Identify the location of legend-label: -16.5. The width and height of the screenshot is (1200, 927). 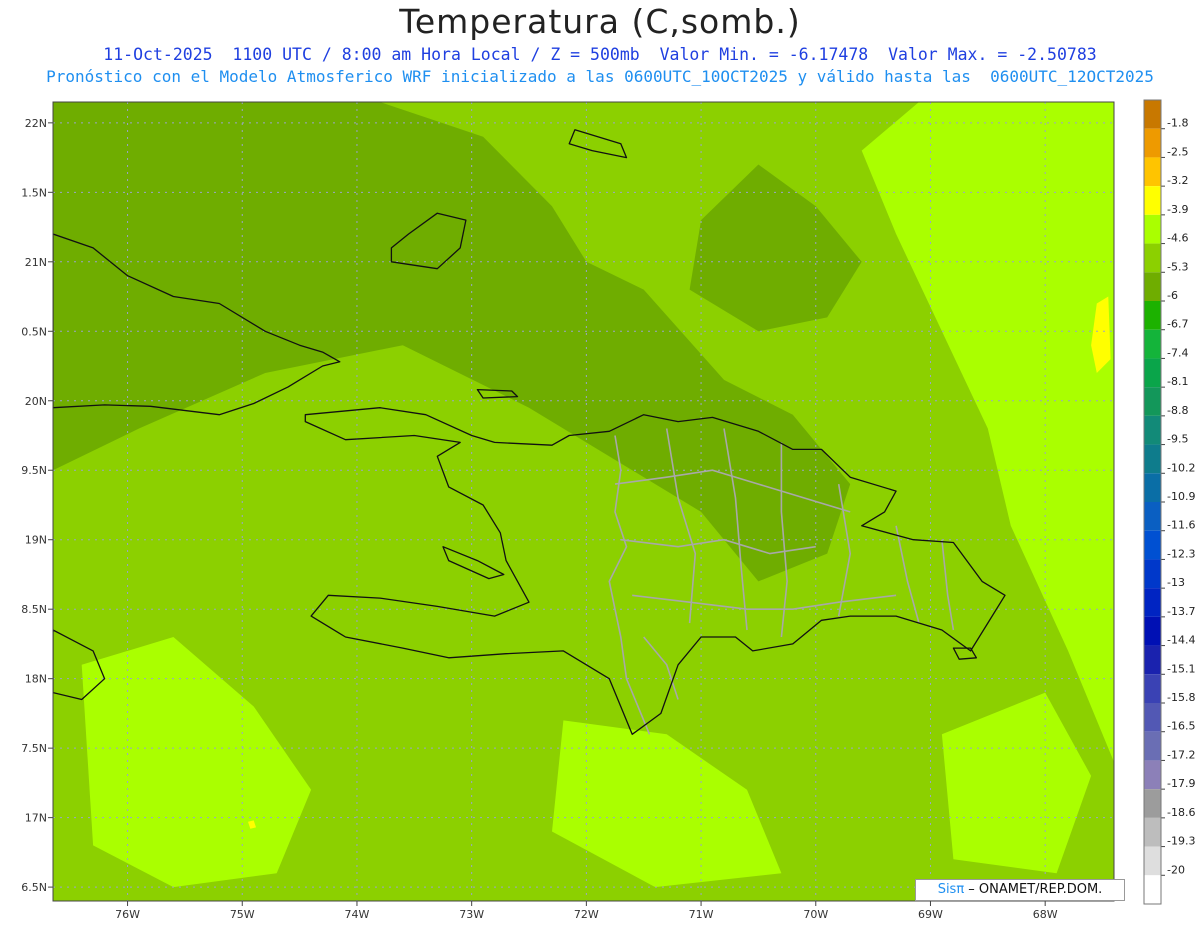
(1181, 726).